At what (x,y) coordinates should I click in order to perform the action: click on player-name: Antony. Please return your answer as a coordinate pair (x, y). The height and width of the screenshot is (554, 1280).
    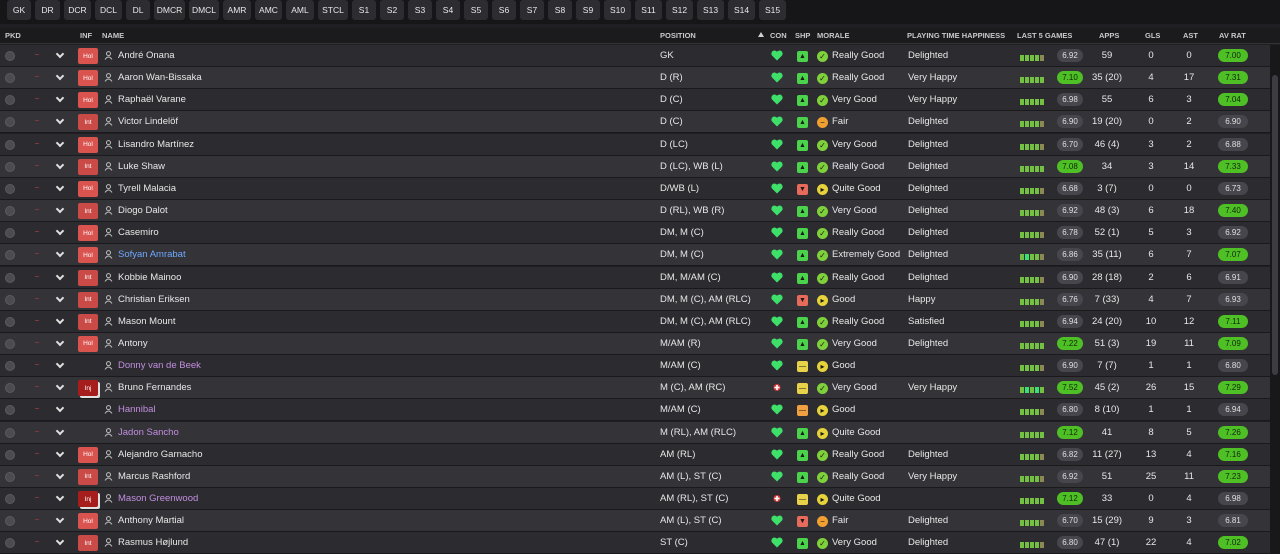
    Looking at the image, I should click on (133, 343).